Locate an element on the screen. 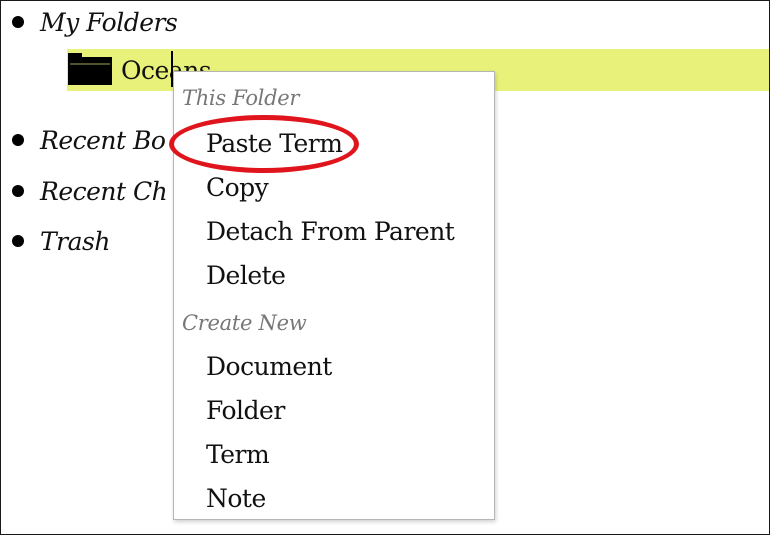 This screenshot has height=537, width=772. menu-item-document: Document is located at coordinates (269, 366).